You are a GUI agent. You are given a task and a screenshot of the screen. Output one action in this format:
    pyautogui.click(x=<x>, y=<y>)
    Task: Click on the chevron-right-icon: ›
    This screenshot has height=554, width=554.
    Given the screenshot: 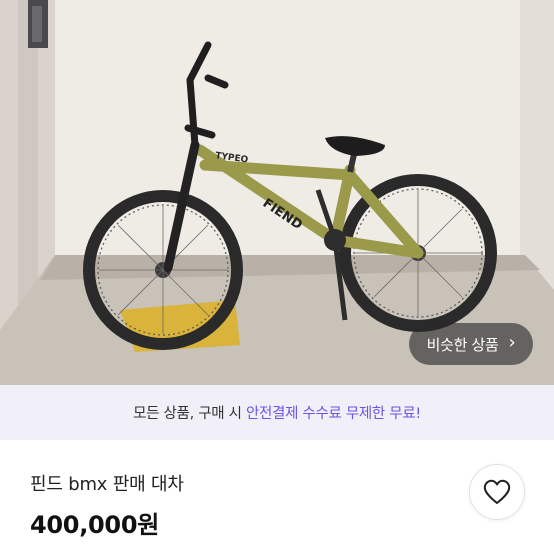 What is the action you would take?
    pyautogui.click(x=512, y=342)
    